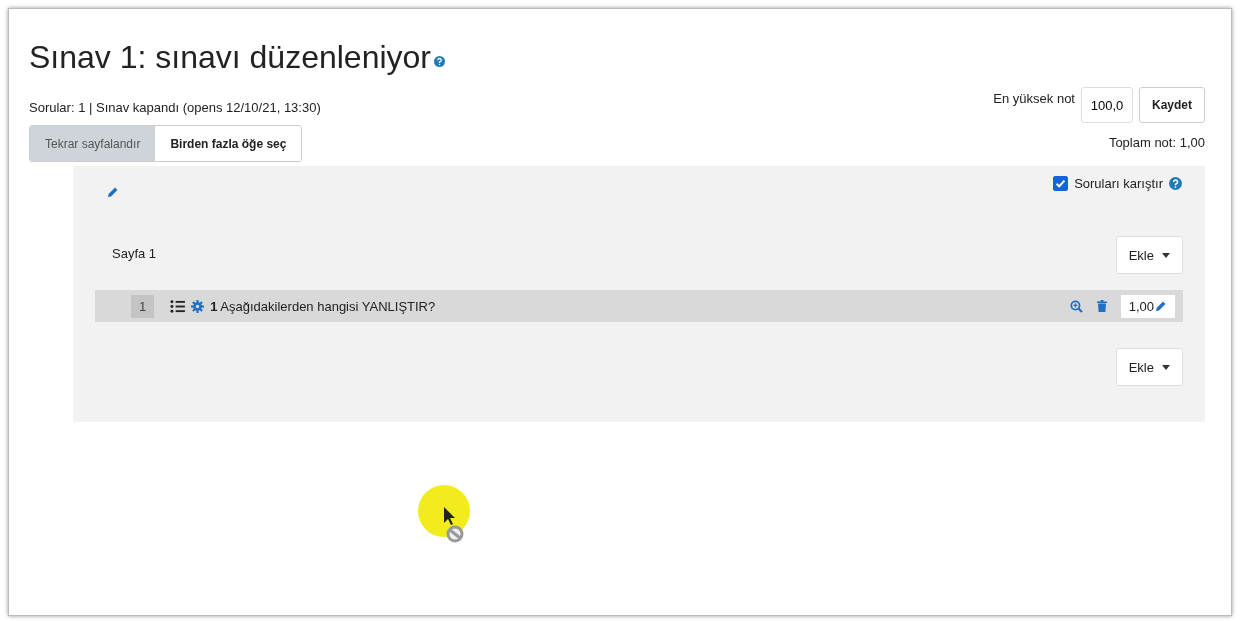 Image resolution: width=1244 pixels, height=621 pixels. Describe the element at coordinates (1118, 183) in the screenshot. I see `shuffle-label: Soruları karıştır` at that location.